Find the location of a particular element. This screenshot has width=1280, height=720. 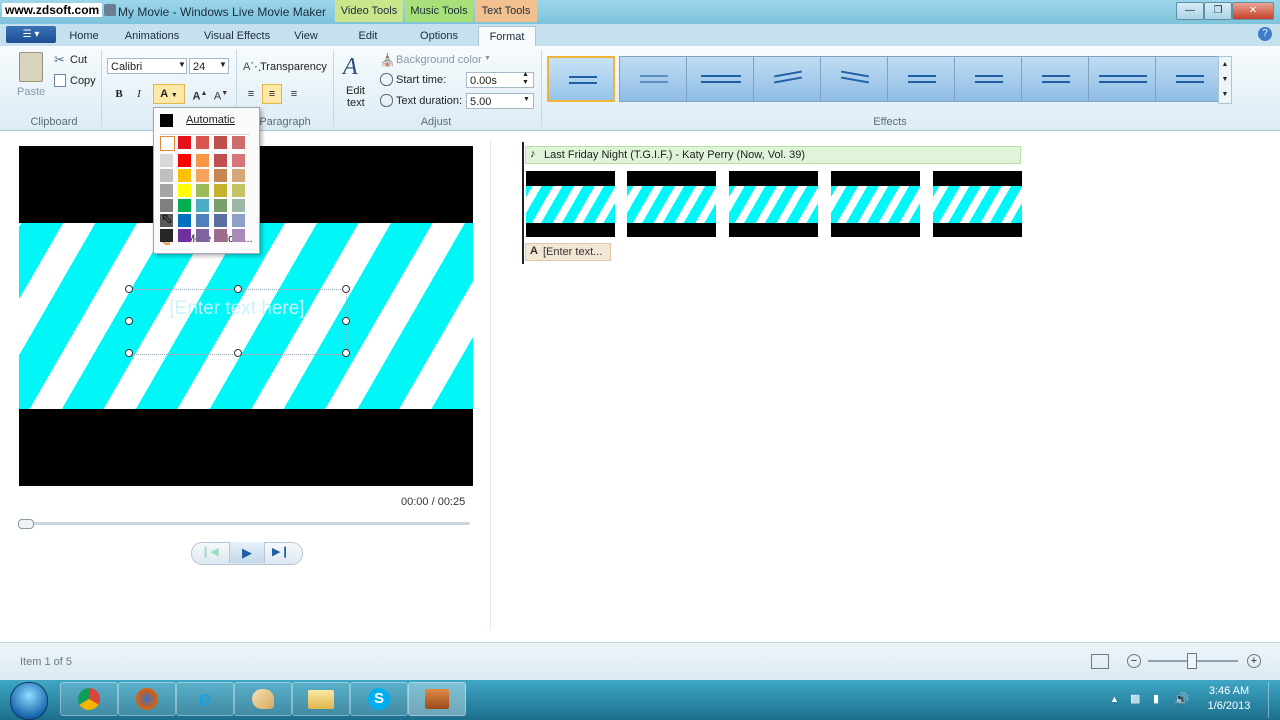

automatic-swatch is located at coordinates (166, 120).